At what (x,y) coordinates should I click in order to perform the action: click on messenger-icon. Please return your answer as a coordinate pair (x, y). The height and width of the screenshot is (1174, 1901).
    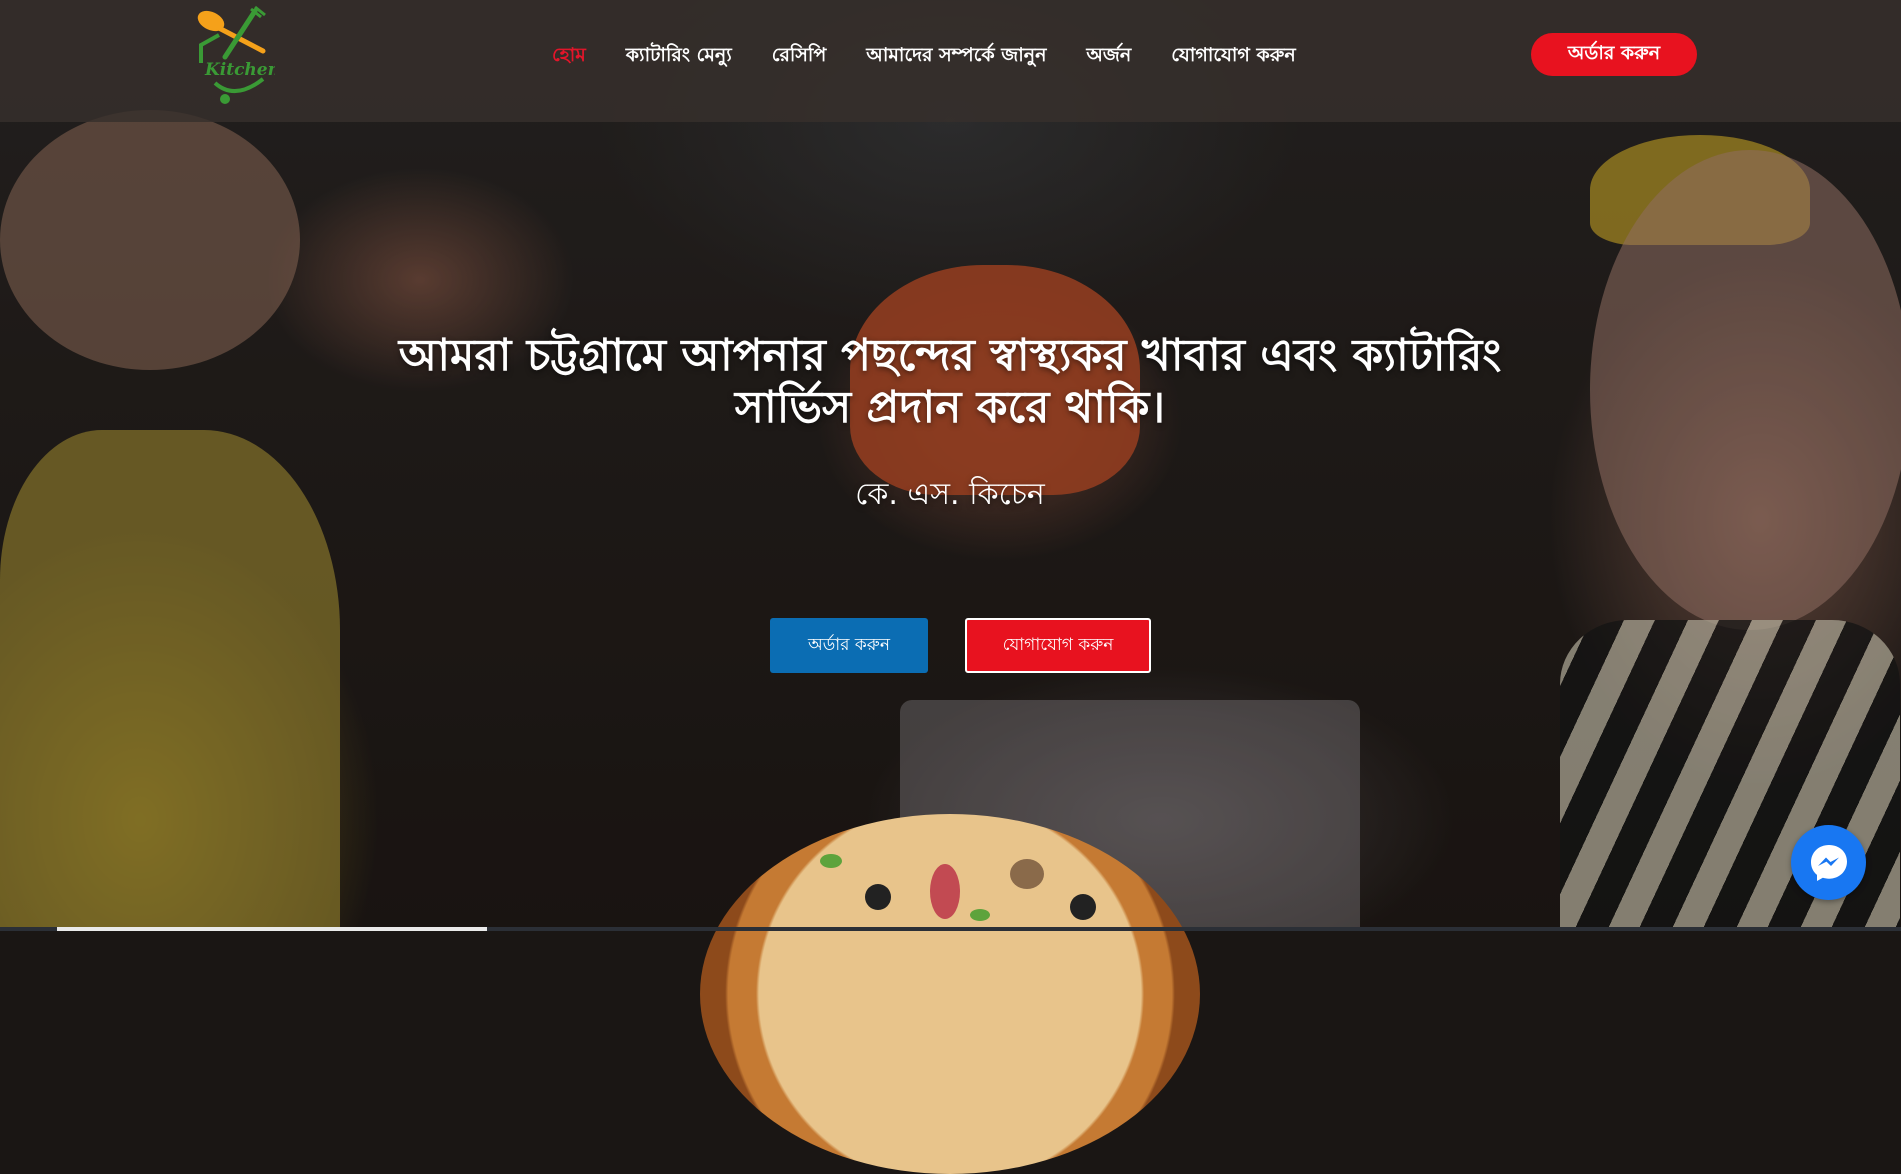
    Looking at the image, I should click on (1828, 862).